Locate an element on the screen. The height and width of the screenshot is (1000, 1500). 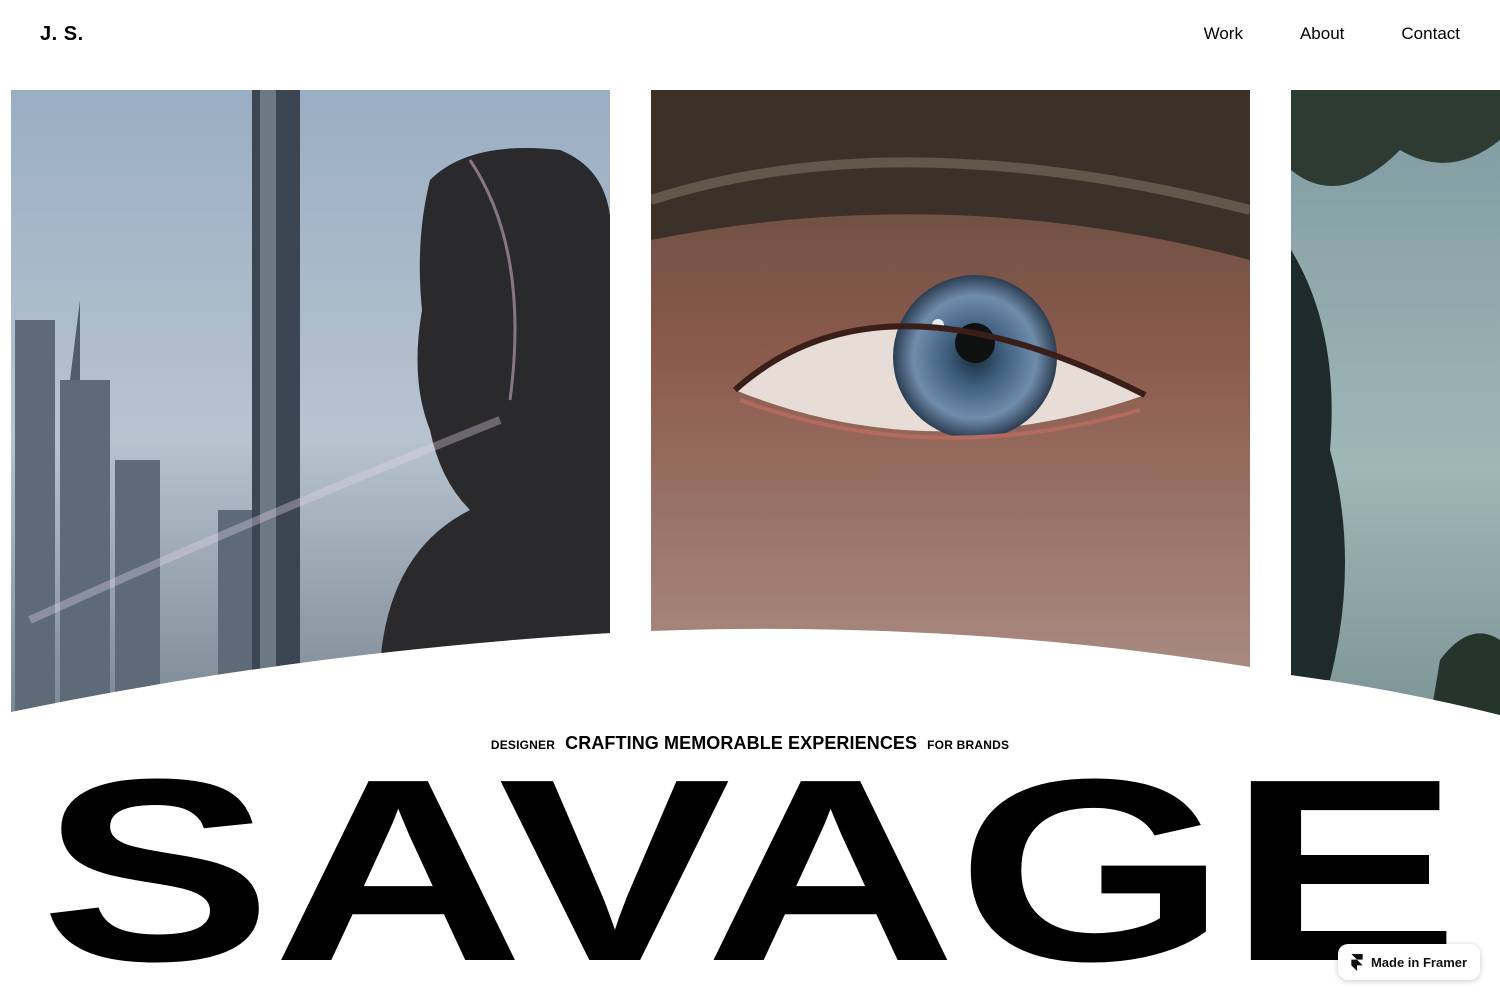
tagline-role: DESIGNER is located at coordinates (523, 745).